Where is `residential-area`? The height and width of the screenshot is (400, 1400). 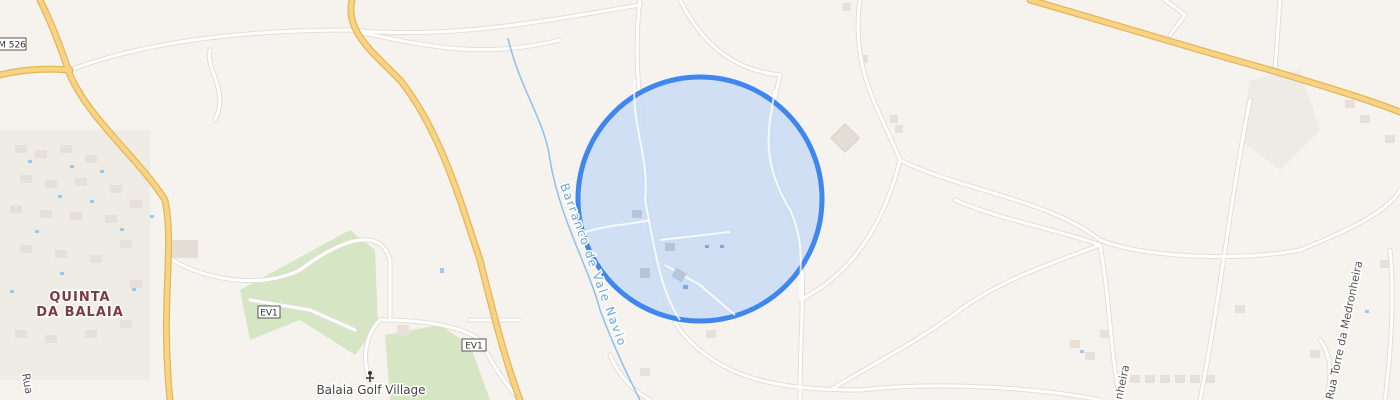
residential-area is located at coordinates (75, 255).